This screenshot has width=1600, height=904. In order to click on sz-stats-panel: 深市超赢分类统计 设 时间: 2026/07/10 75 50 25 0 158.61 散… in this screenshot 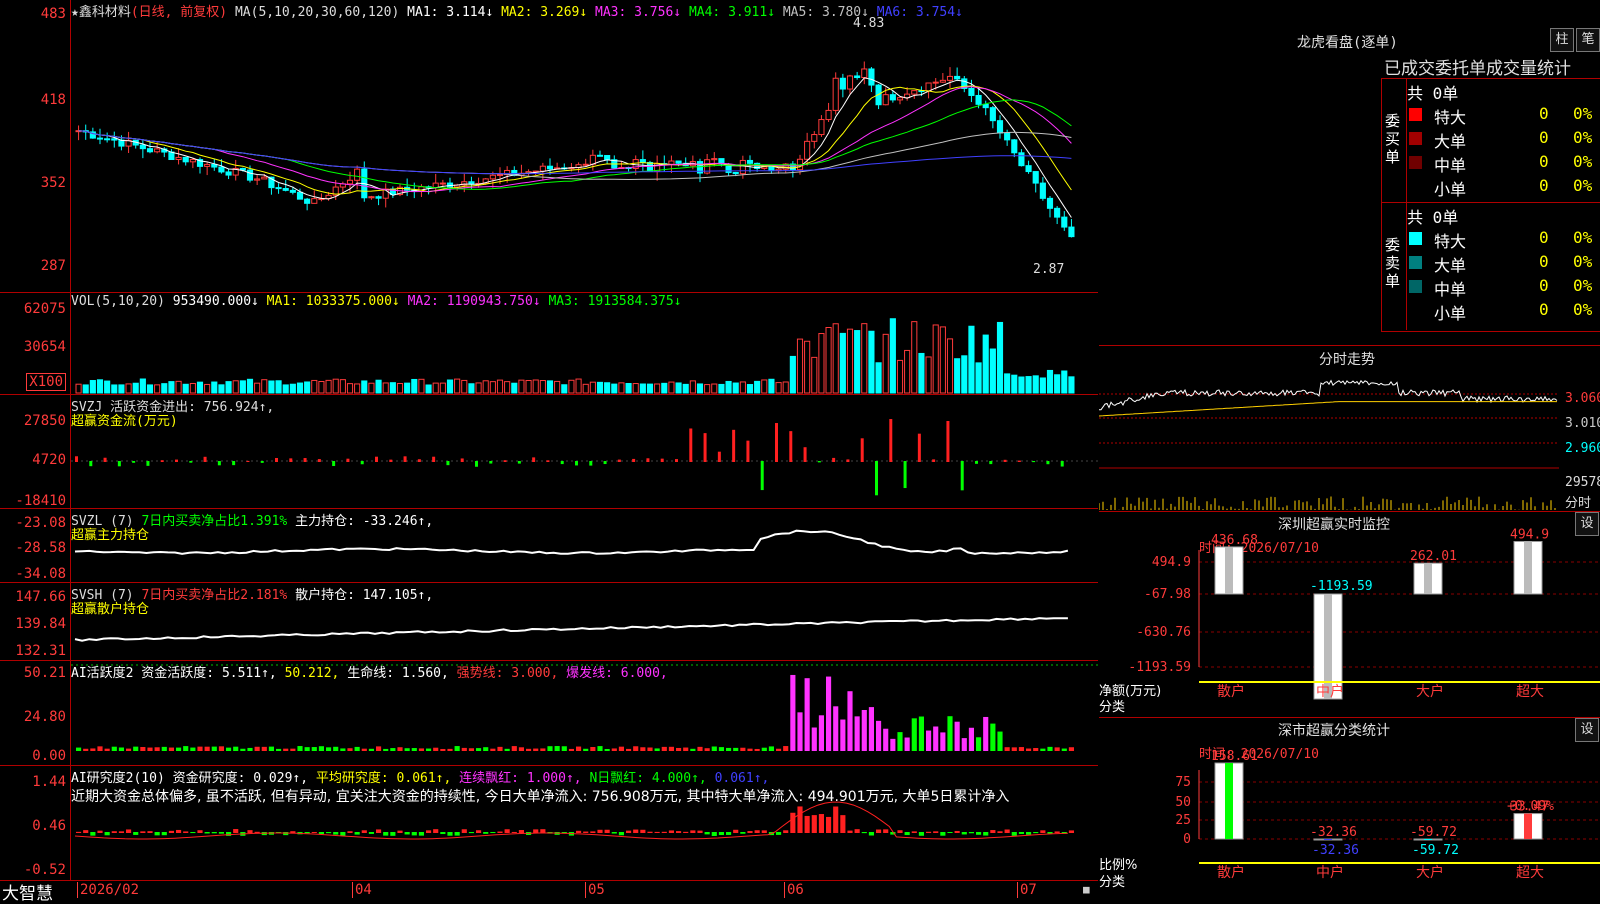, I will do `click(1349, 809)`.